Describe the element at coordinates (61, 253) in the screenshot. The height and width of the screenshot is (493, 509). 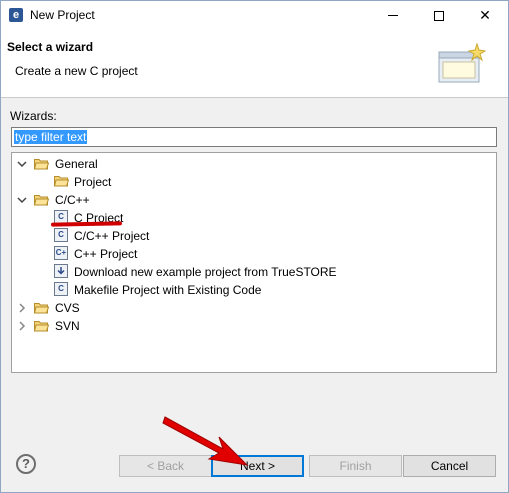
I see `cplusplus-project-icon: C+` at that location.